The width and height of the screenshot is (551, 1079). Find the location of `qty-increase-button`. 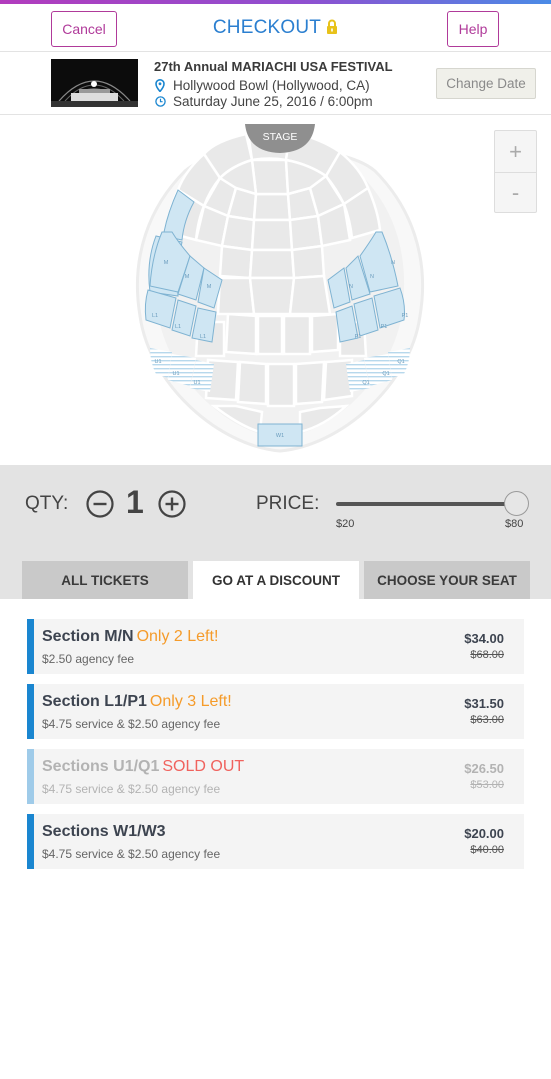

qty-increase-button is located at coordinates (172, 506).